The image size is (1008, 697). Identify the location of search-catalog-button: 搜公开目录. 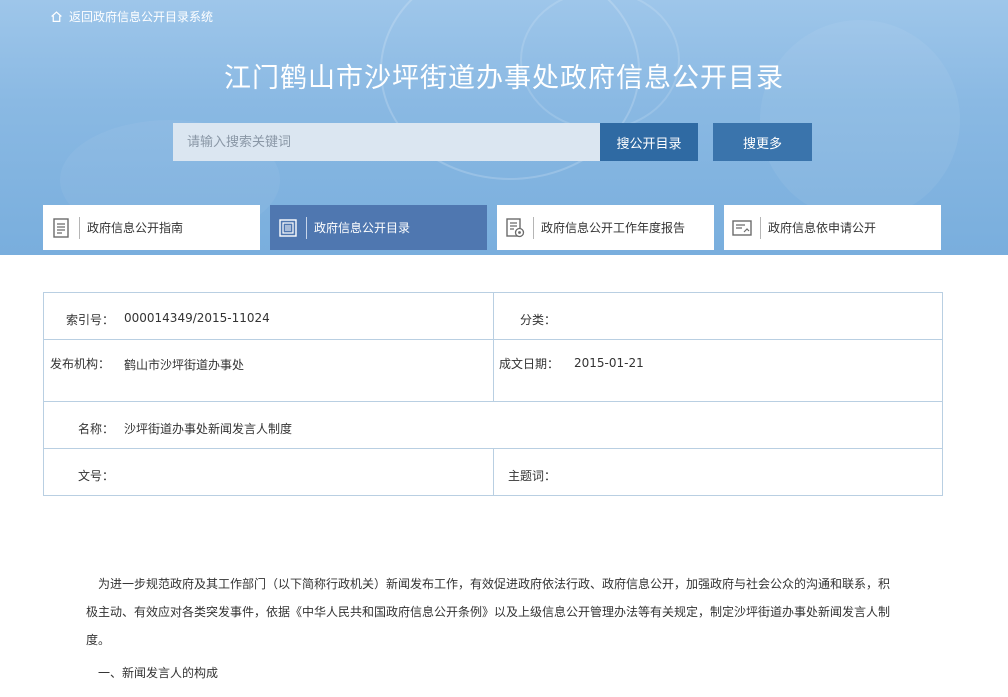
(649, 142).